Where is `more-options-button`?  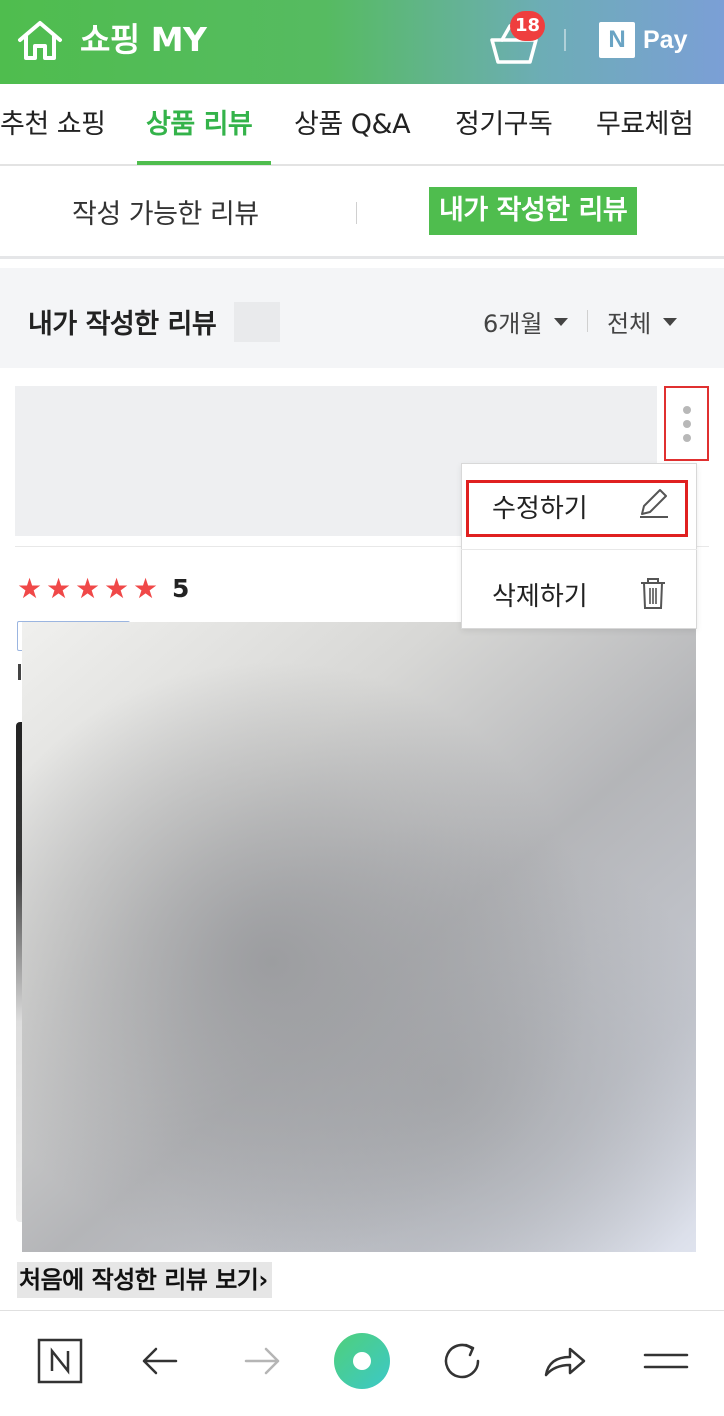
more-options-button is located at coordinates (686, 423).